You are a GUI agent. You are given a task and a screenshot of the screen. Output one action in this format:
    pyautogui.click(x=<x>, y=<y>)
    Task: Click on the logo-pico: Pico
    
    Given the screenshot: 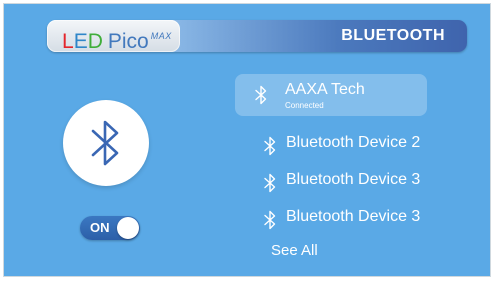 What is the action you would take?
    pyautogui.click(x=128, y=41)
    